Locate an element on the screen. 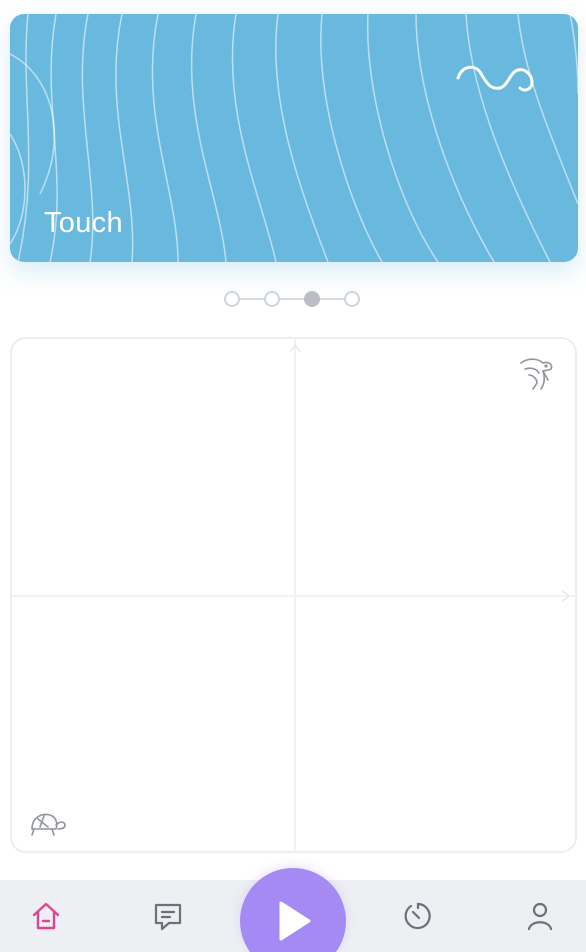 The image size is (586, 952). rabbit-icon is located at coordinates (536, 374).